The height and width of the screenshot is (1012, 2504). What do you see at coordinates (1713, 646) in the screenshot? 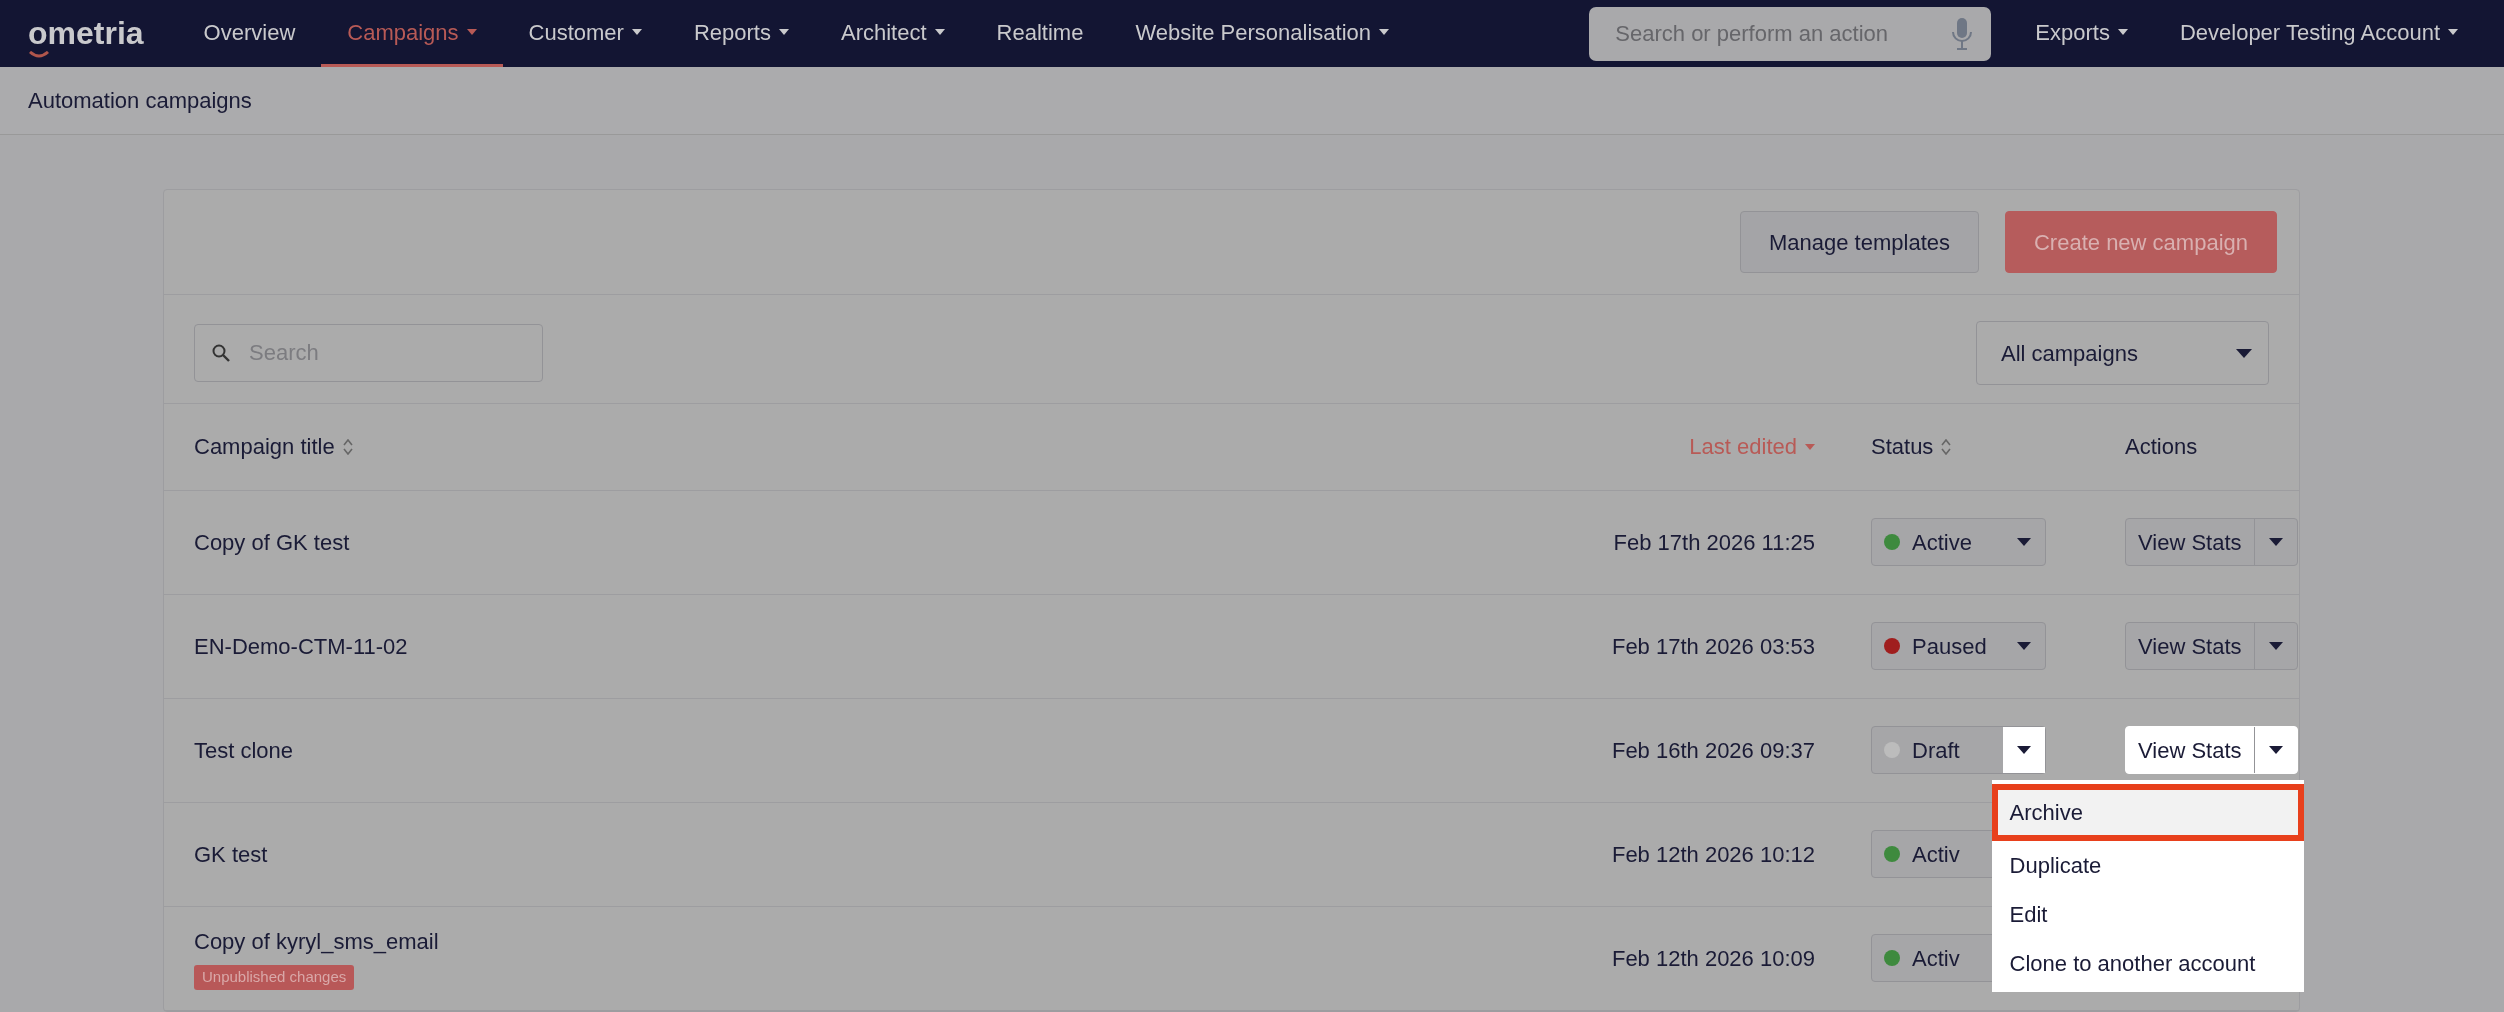
I see `last-edited-date: Feb 17th 2026 03:53` at bounding box center [1713, 646].